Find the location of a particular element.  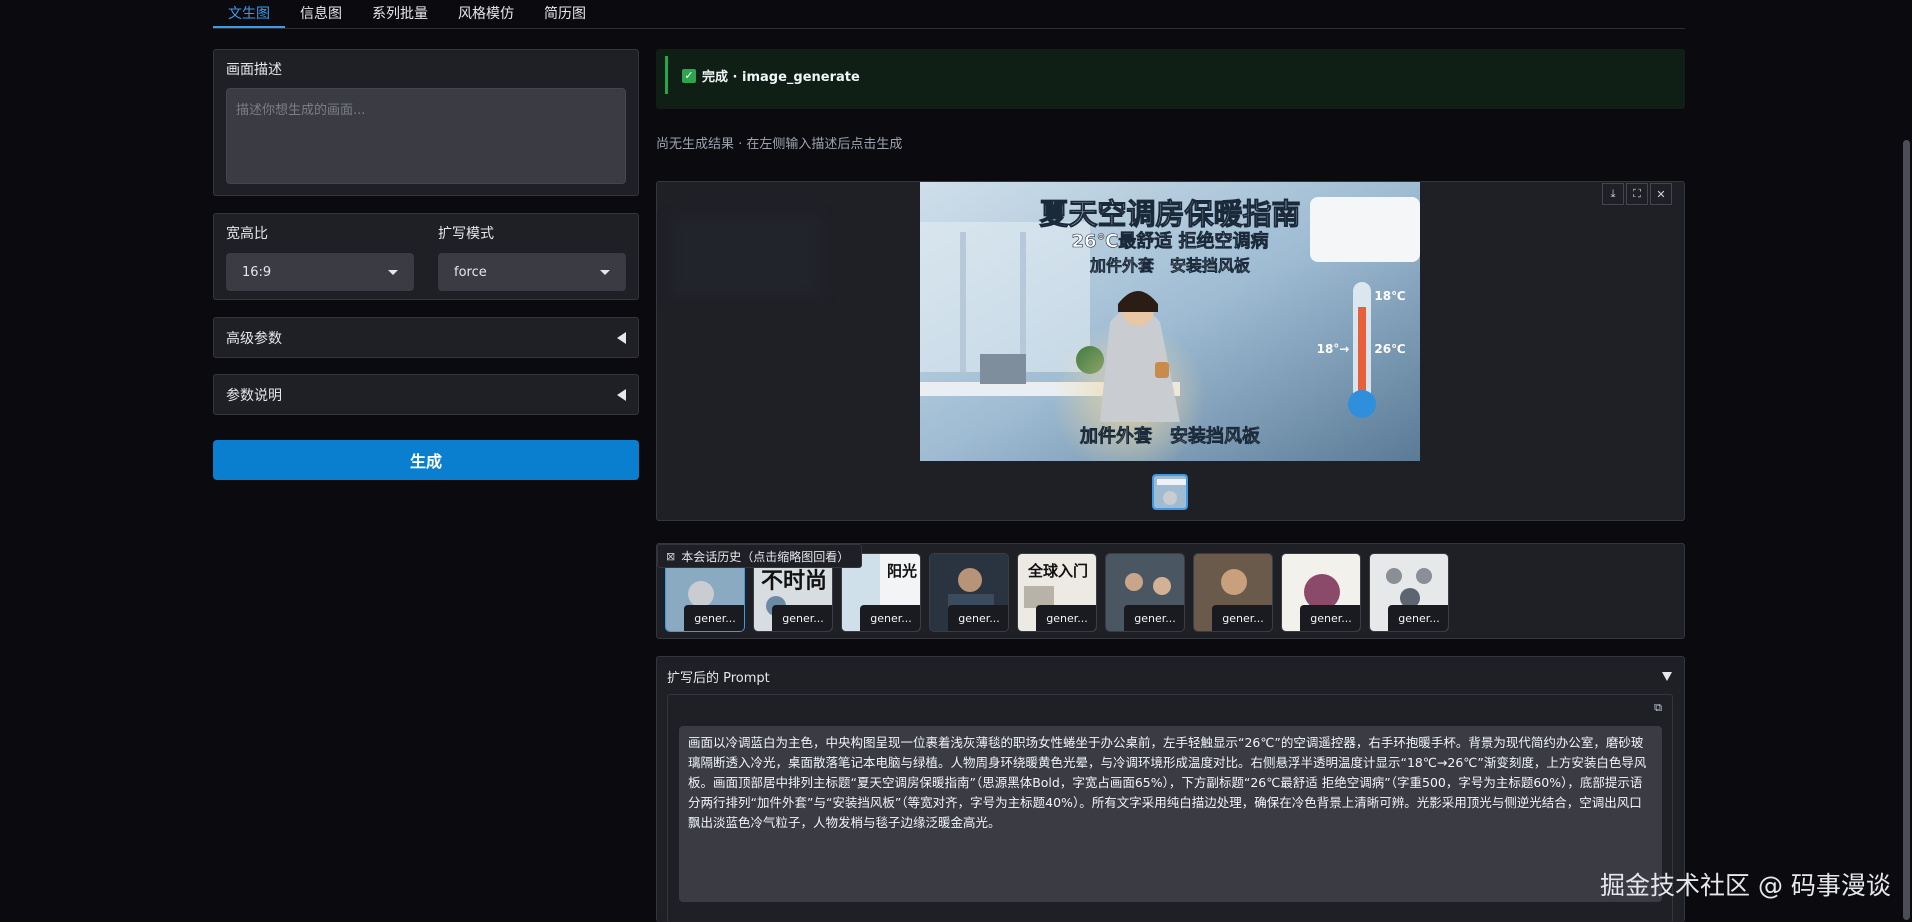

image-temp-low: 26℃ is located at coordinates (1389, 349).